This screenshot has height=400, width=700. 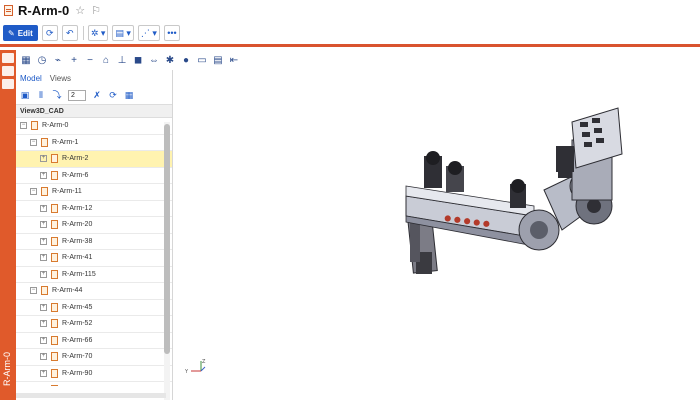 What do you see at coordinates (77, 241) in the screenshot?
I see `tree-row-label: R-Arm-38` at bounding box center [77, 241].